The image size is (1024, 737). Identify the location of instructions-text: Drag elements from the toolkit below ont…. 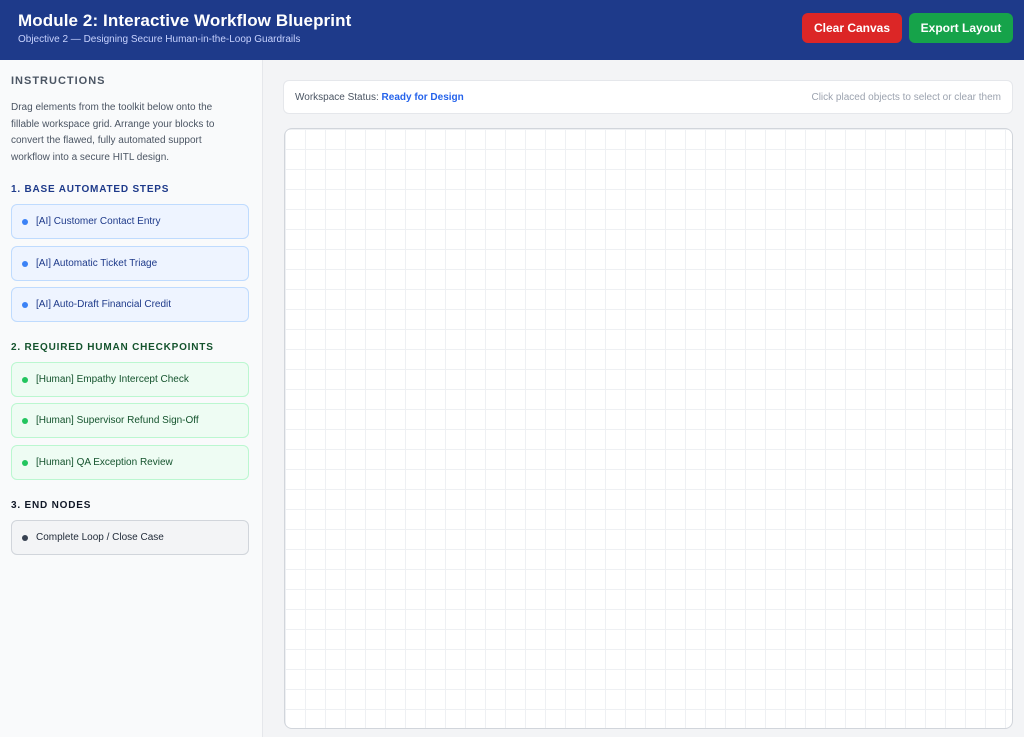
(113, 132).